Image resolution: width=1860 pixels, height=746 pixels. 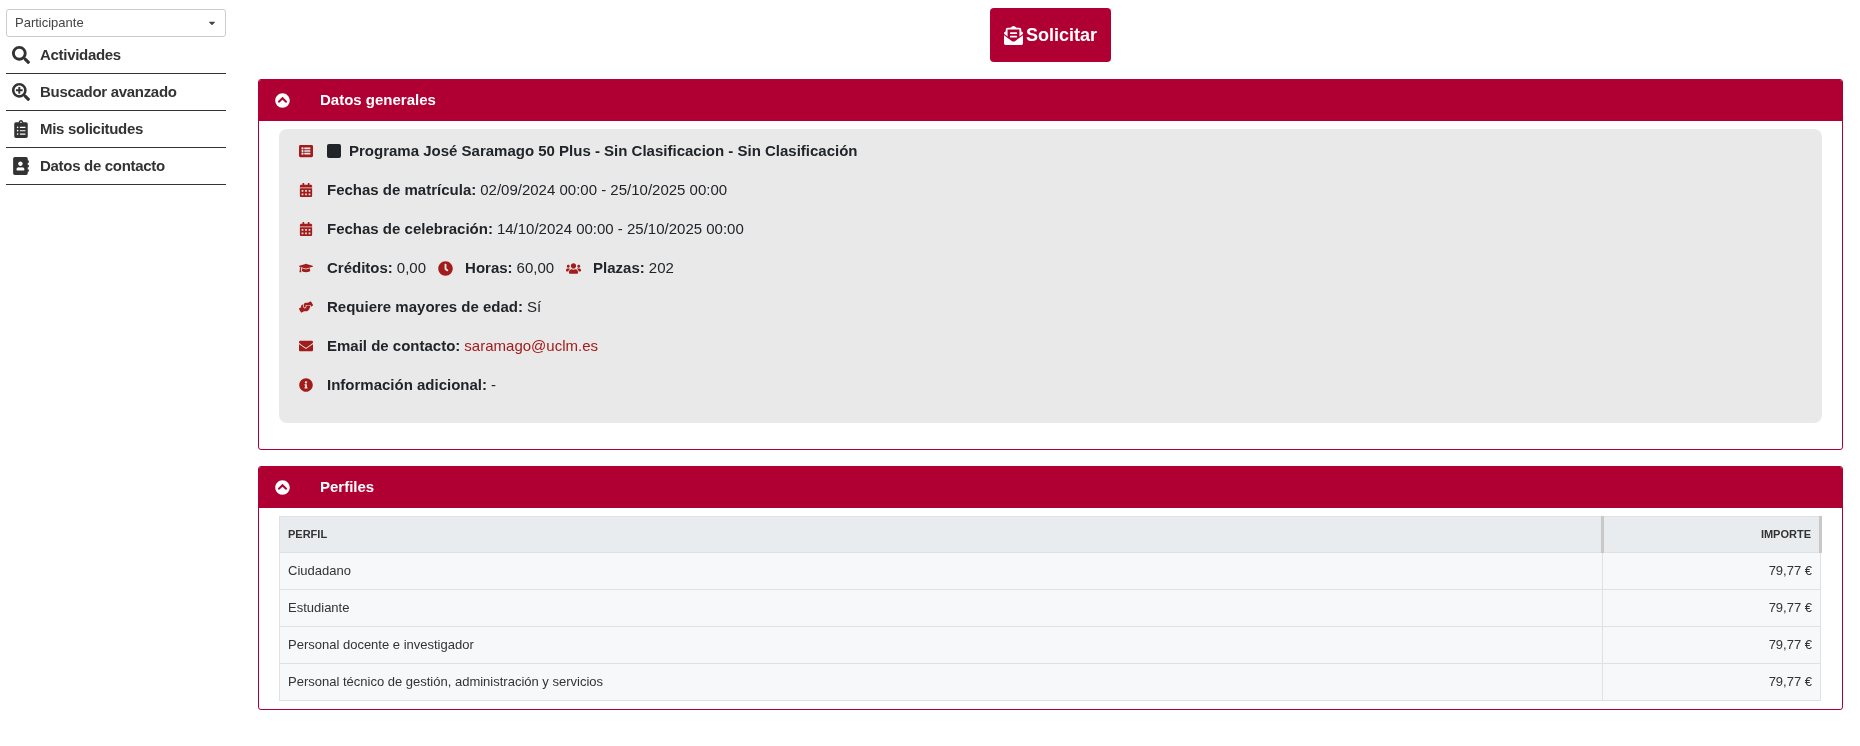 What do you see at coordinates (306, 307) in the screenshot?
I see `handshake-icon` at bounding box center [306, 307].